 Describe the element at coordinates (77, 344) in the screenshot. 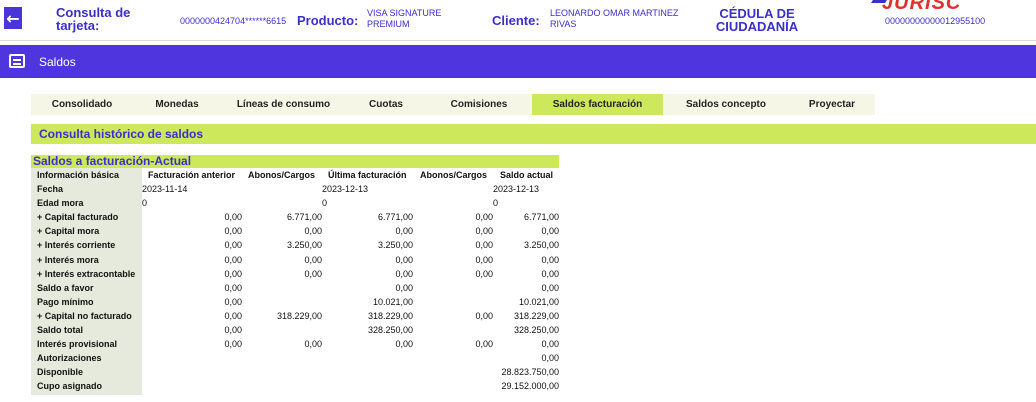

I see `row-label: Interés provisional` at that location.